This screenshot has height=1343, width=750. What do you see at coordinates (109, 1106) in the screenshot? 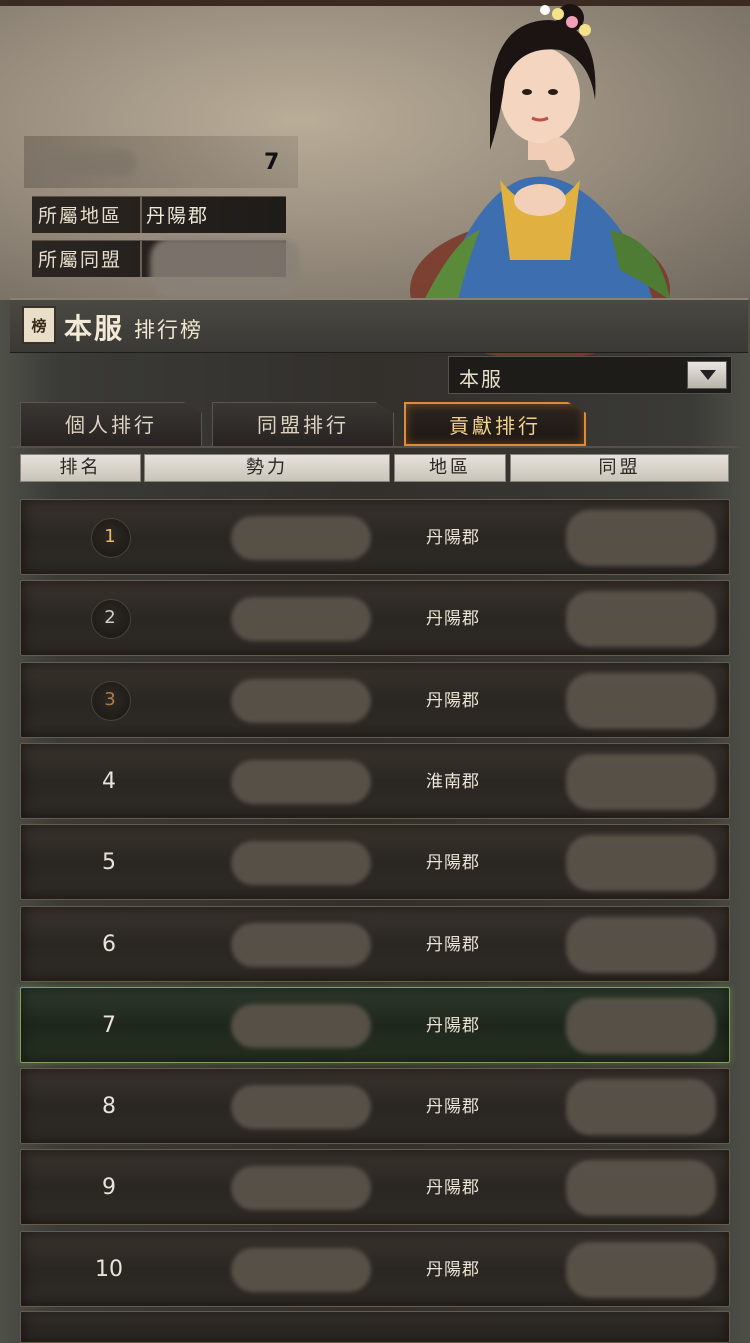
I see `rank-number: 8` at bounding box center [109, 1106].